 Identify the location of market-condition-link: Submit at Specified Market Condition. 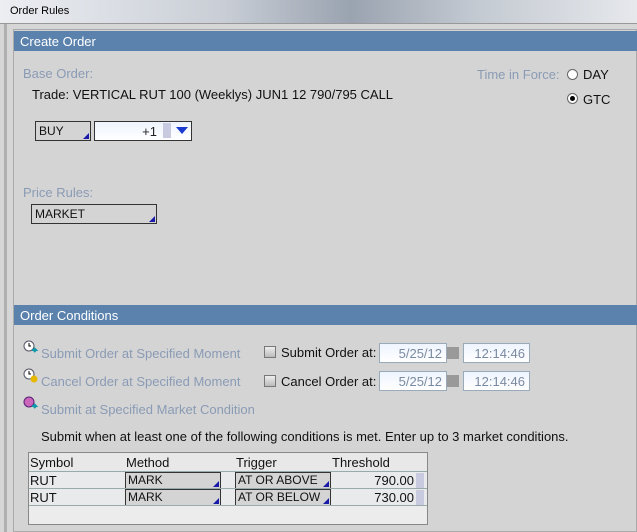
(148, 409).